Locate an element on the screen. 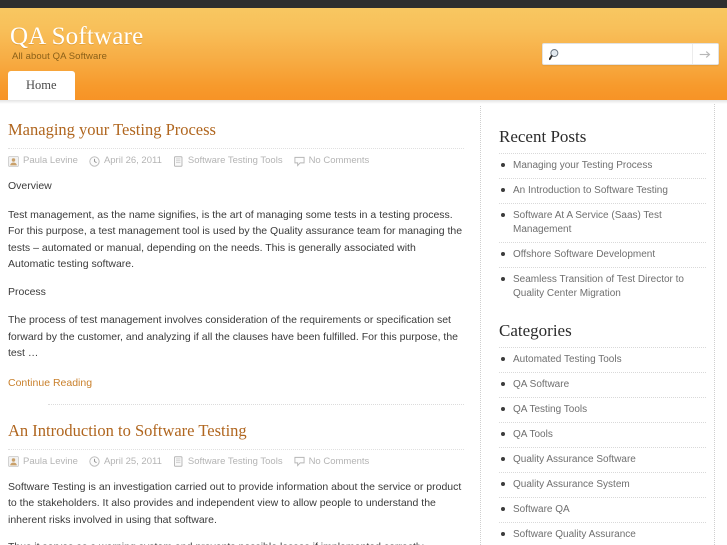 The image size is (727, 545). site-branding: QA Software All about QA Software is located at coordinates (76, 43).